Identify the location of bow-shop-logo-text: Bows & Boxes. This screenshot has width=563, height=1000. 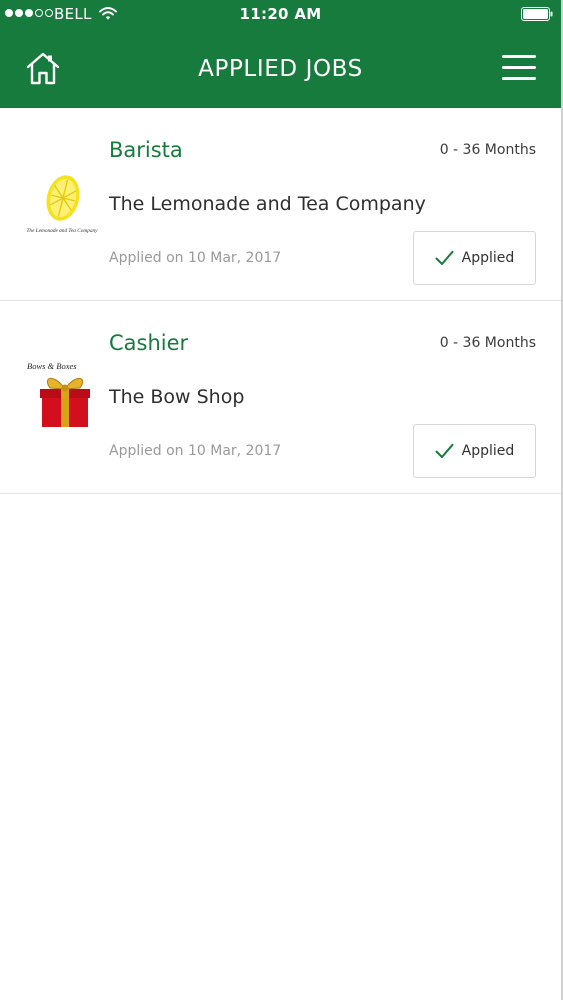
(52, 366).